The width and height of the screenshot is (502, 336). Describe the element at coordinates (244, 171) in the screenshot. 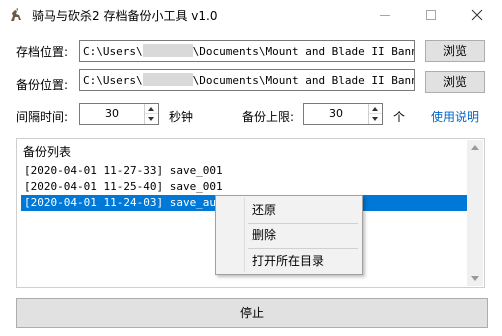

I see `list-item: [2020-04-01 11-27-33] save_001` at that location.